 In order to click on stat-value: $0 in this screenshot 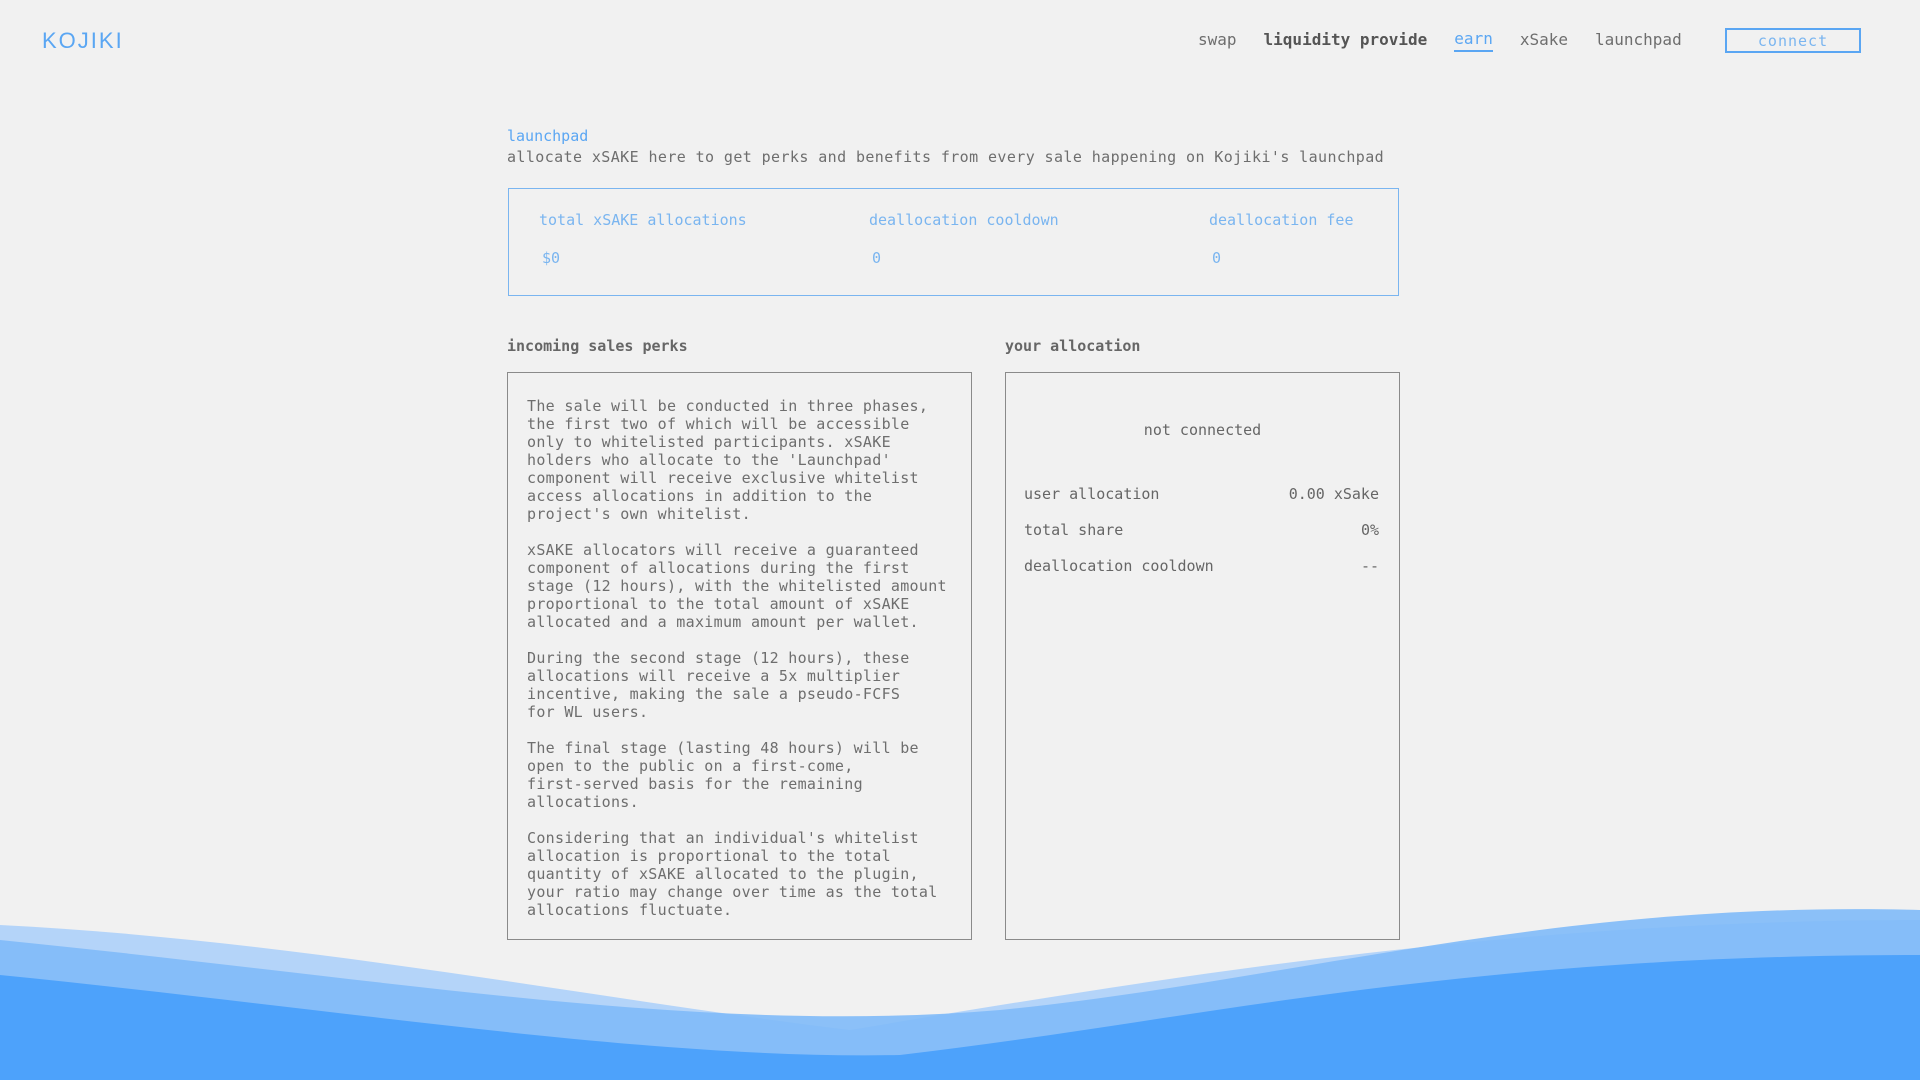, I will do `click(551, 258)`.